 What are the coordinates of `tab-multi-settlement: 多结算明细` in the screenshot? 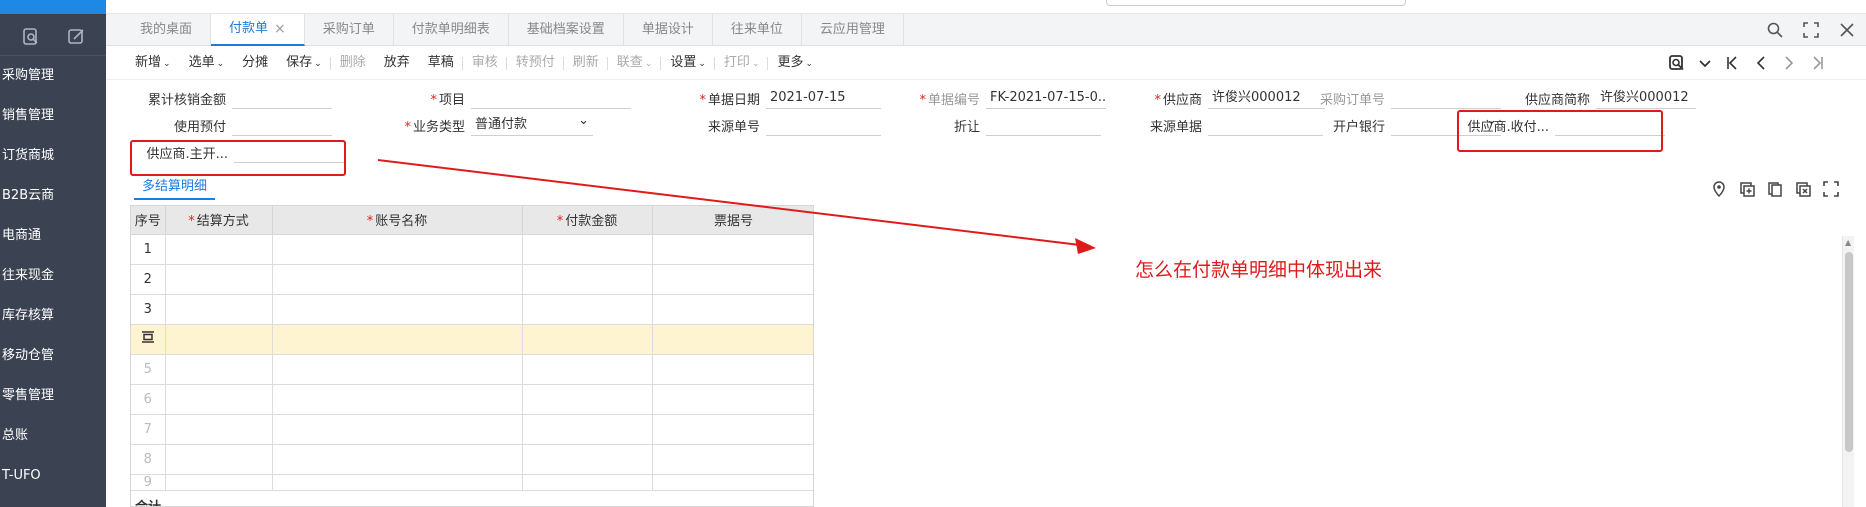 It's located at (175, 187).